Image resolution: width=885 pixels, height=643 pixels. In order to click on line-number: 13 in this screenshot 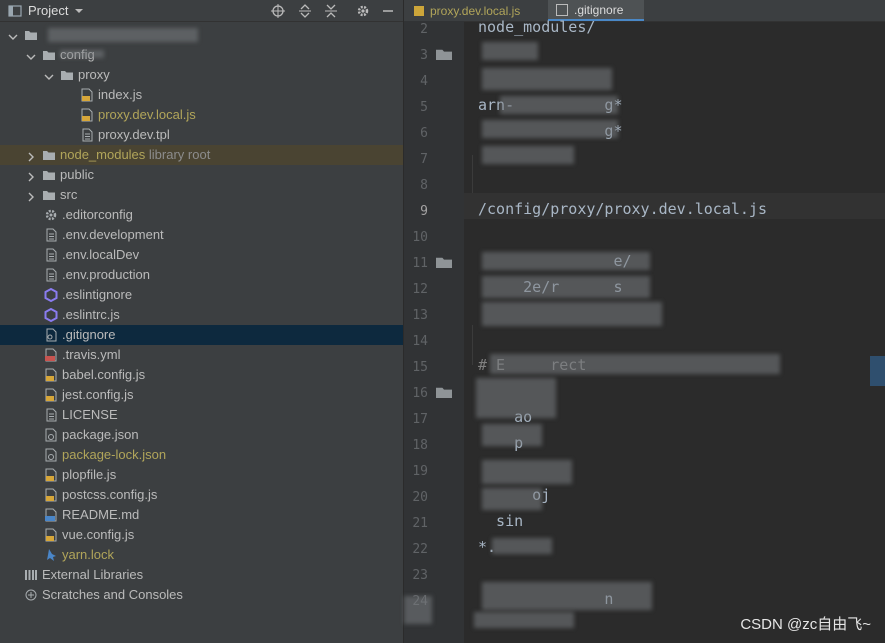, I will do `click(420, 315)`.